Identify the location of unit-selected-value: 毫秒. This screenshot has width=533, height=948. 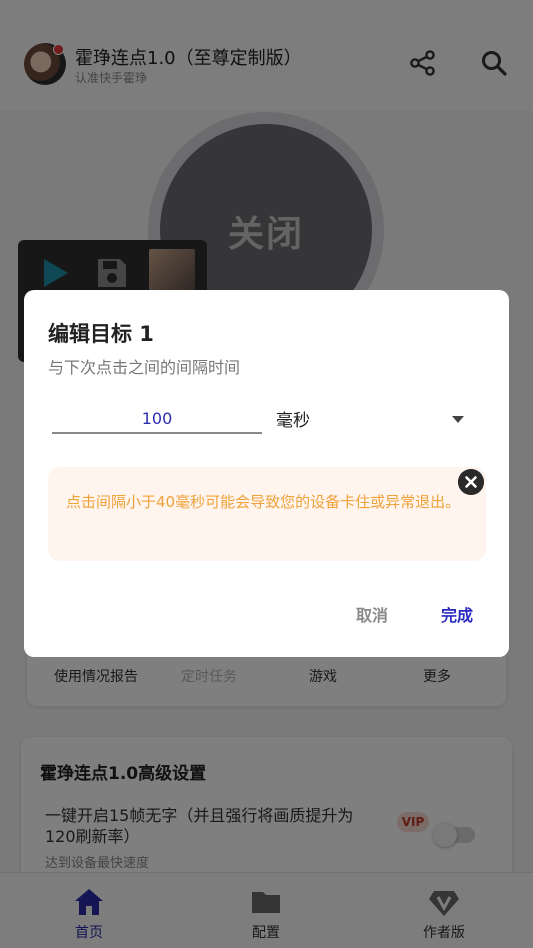
(293, 421).